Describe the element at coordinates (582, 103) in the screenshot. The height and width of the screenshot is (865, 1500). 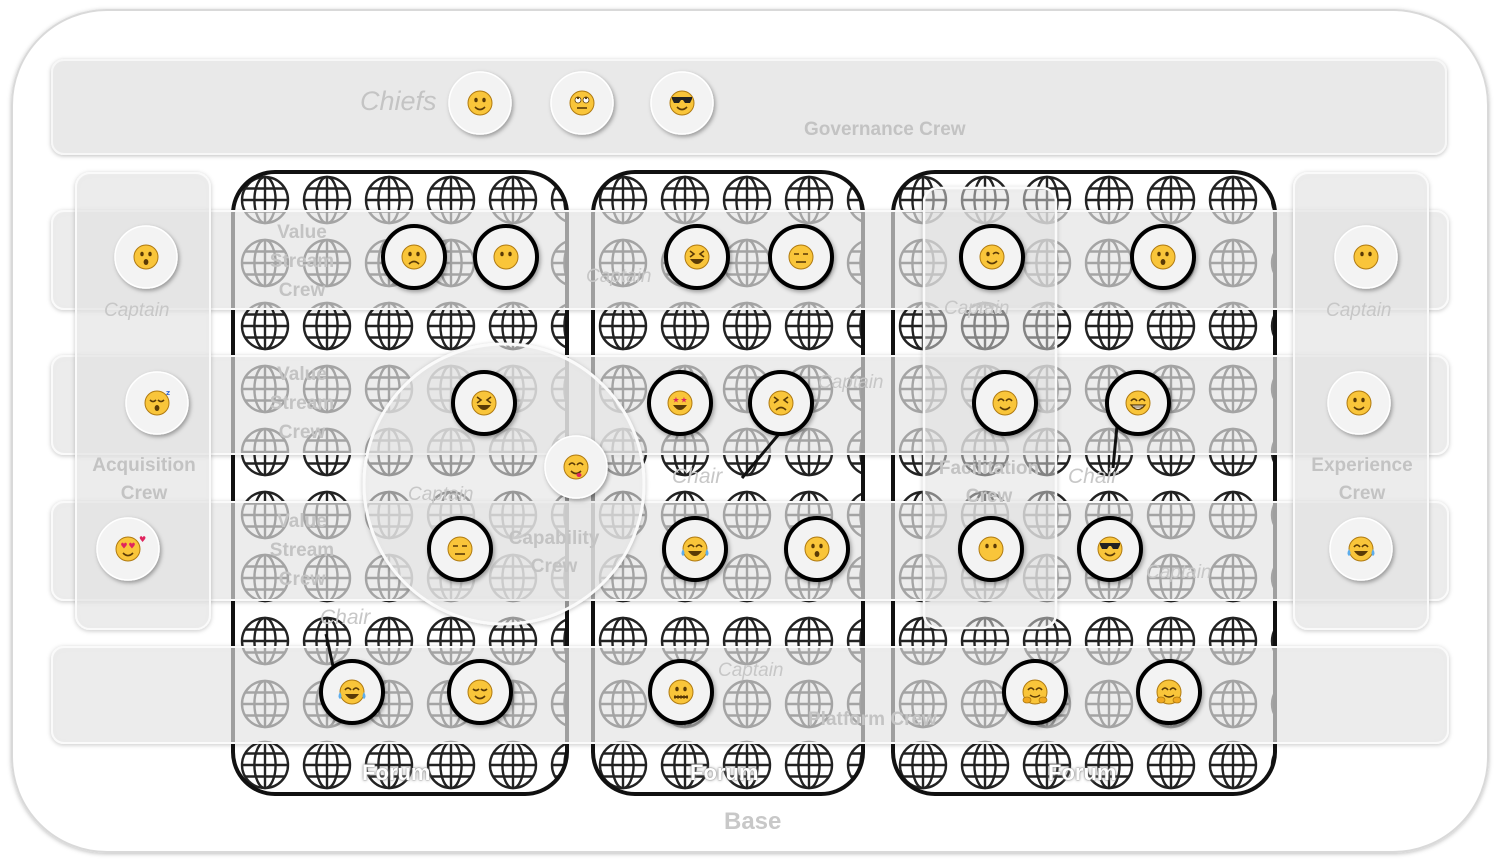
I see `eye-roll-face-icon` at that location.